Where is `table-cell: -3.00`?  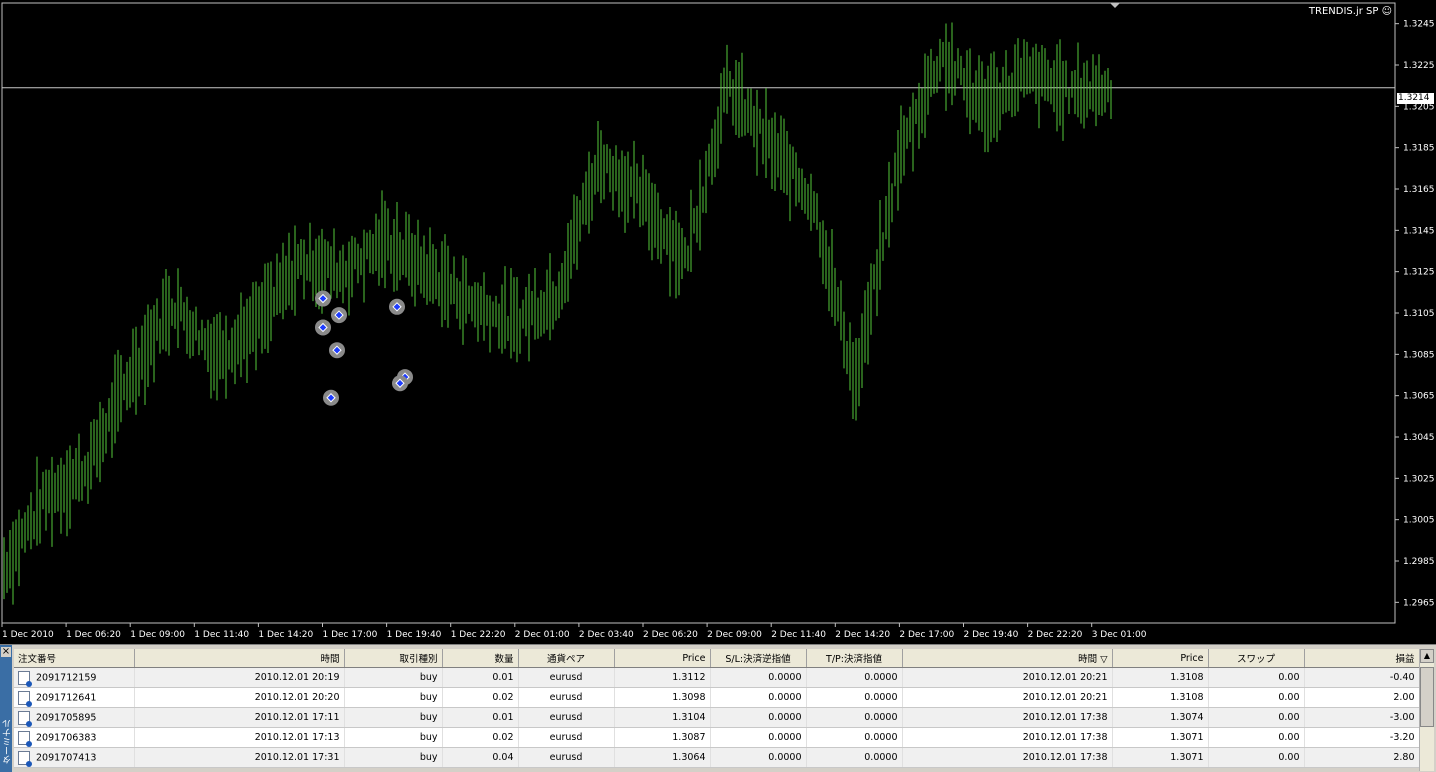 table-cell: -3.00 is located at coordinates (1362, 717).